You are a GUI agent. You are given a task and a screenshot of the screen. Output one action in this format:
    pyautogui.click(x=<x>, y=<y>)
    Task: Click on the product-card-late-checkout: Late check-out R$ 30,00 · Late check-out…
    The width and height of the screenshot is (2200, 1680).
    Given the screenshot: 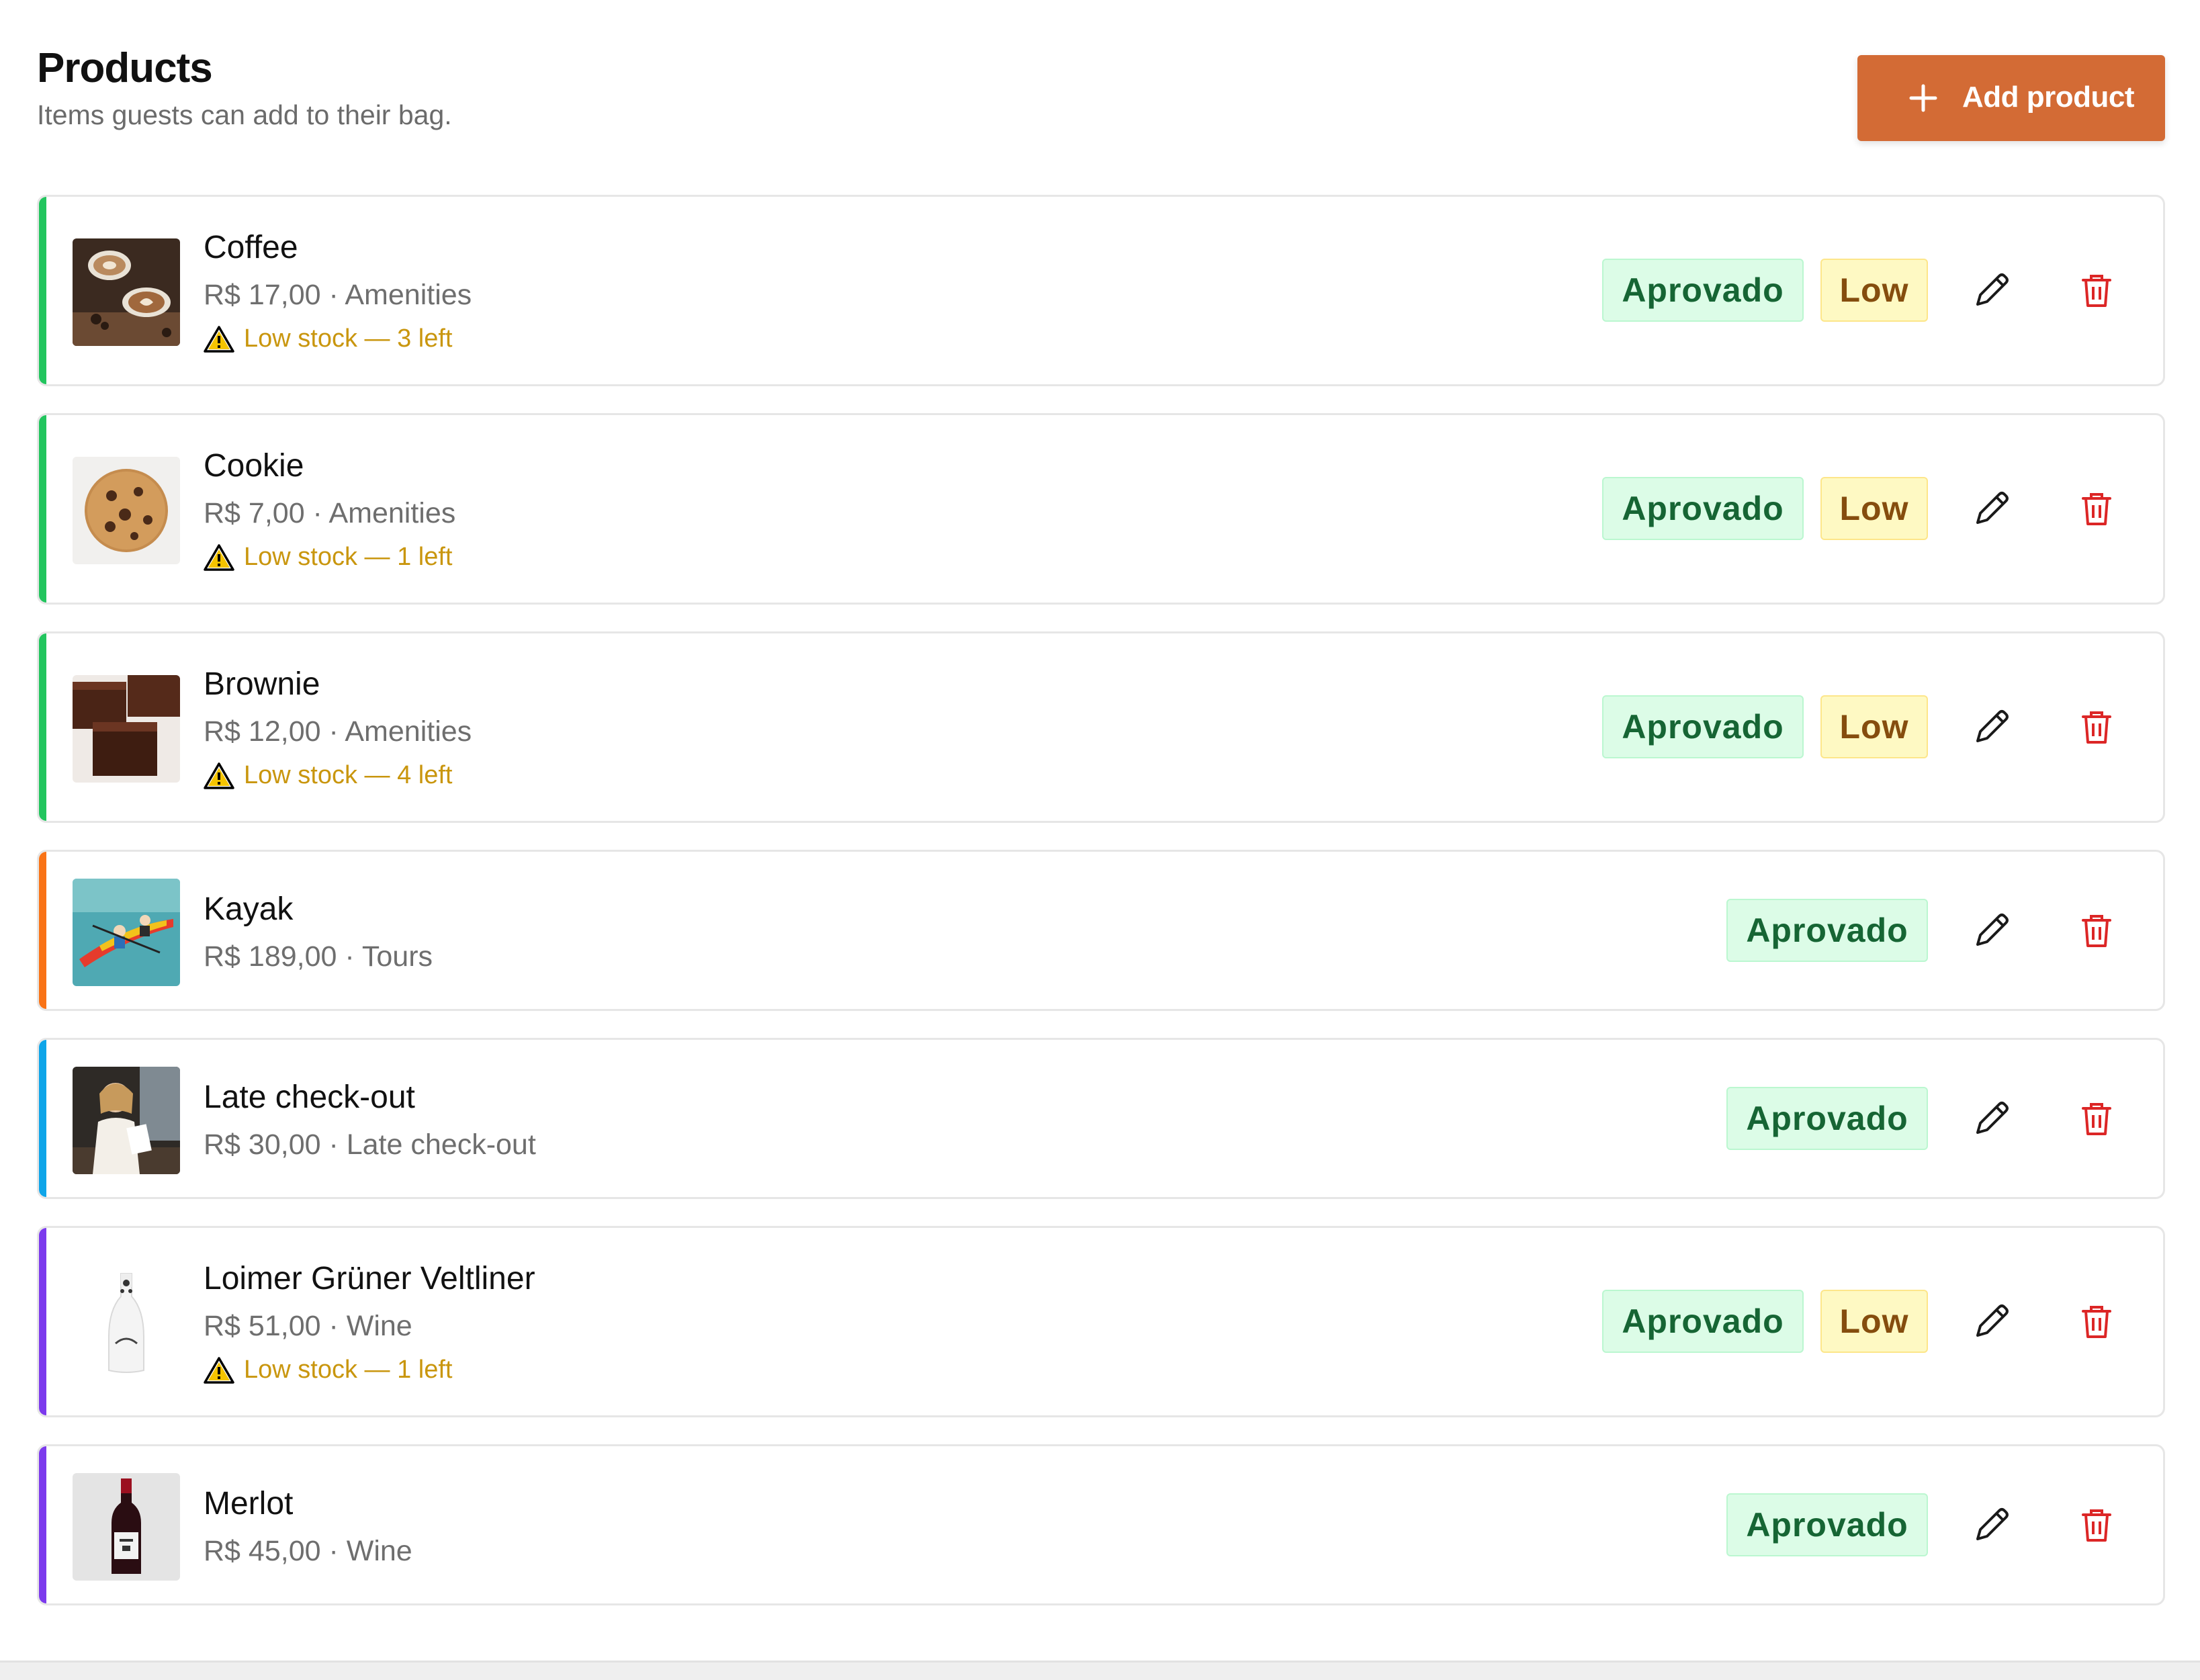 What is the action you would take?
    pyautogui.click(x=1101, y=1118)
    